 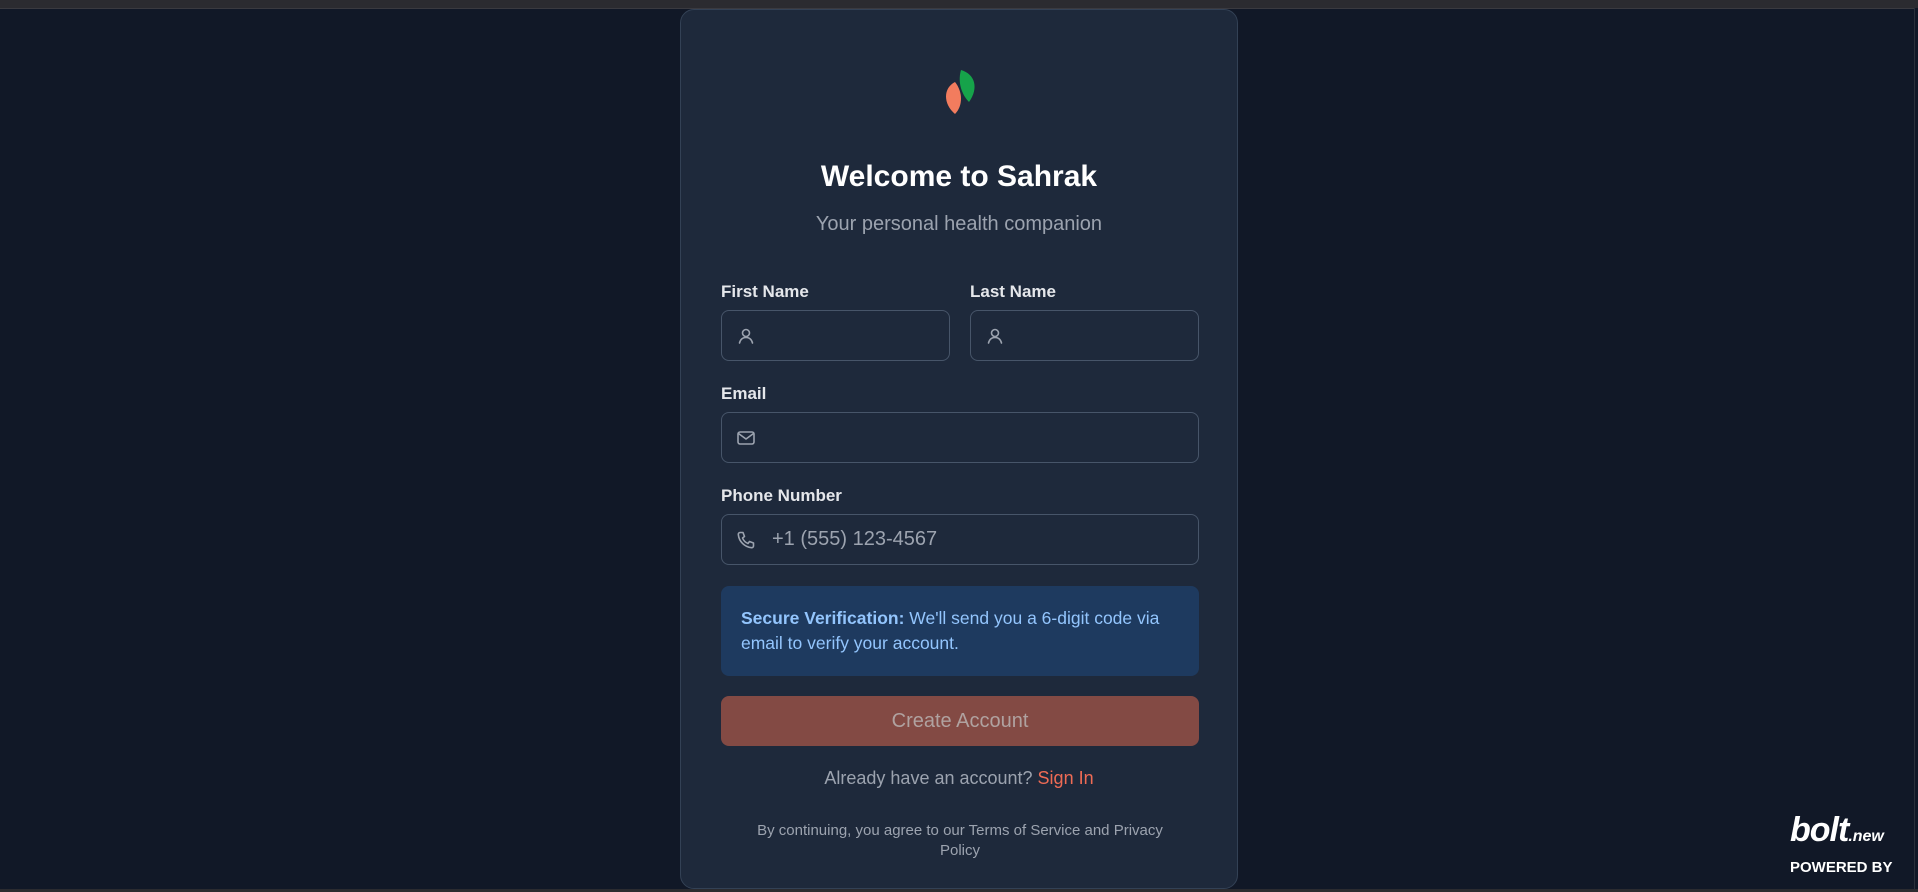 What do you see at coordinates (744, 393) in the screenshot?
I see `email-label: Email` at bounding box center [744, 393].